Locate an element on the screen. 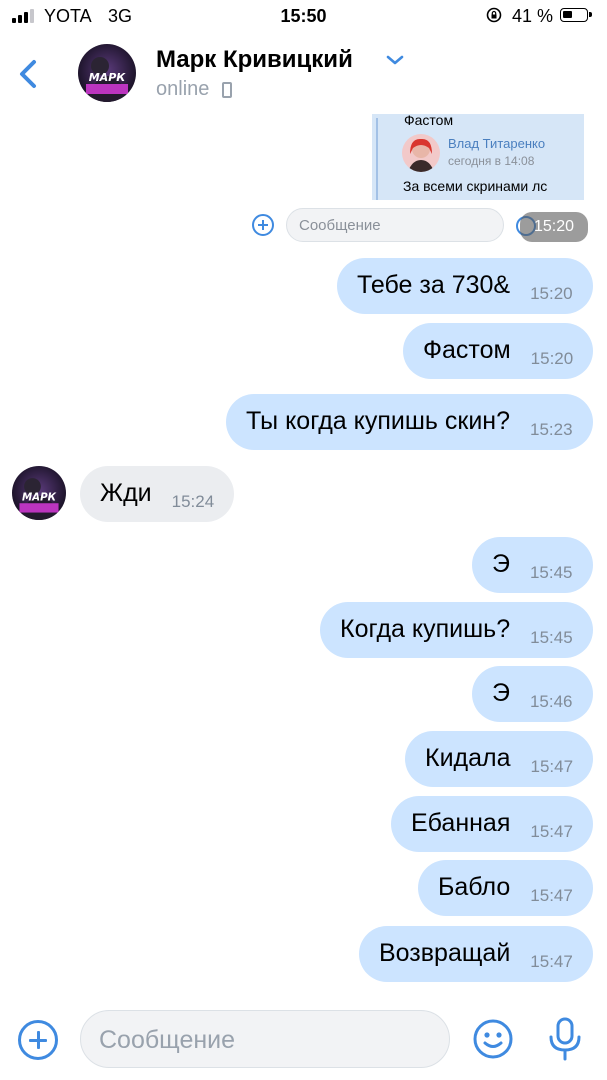  add-attachment-icon is located at coordinates (263, 225).